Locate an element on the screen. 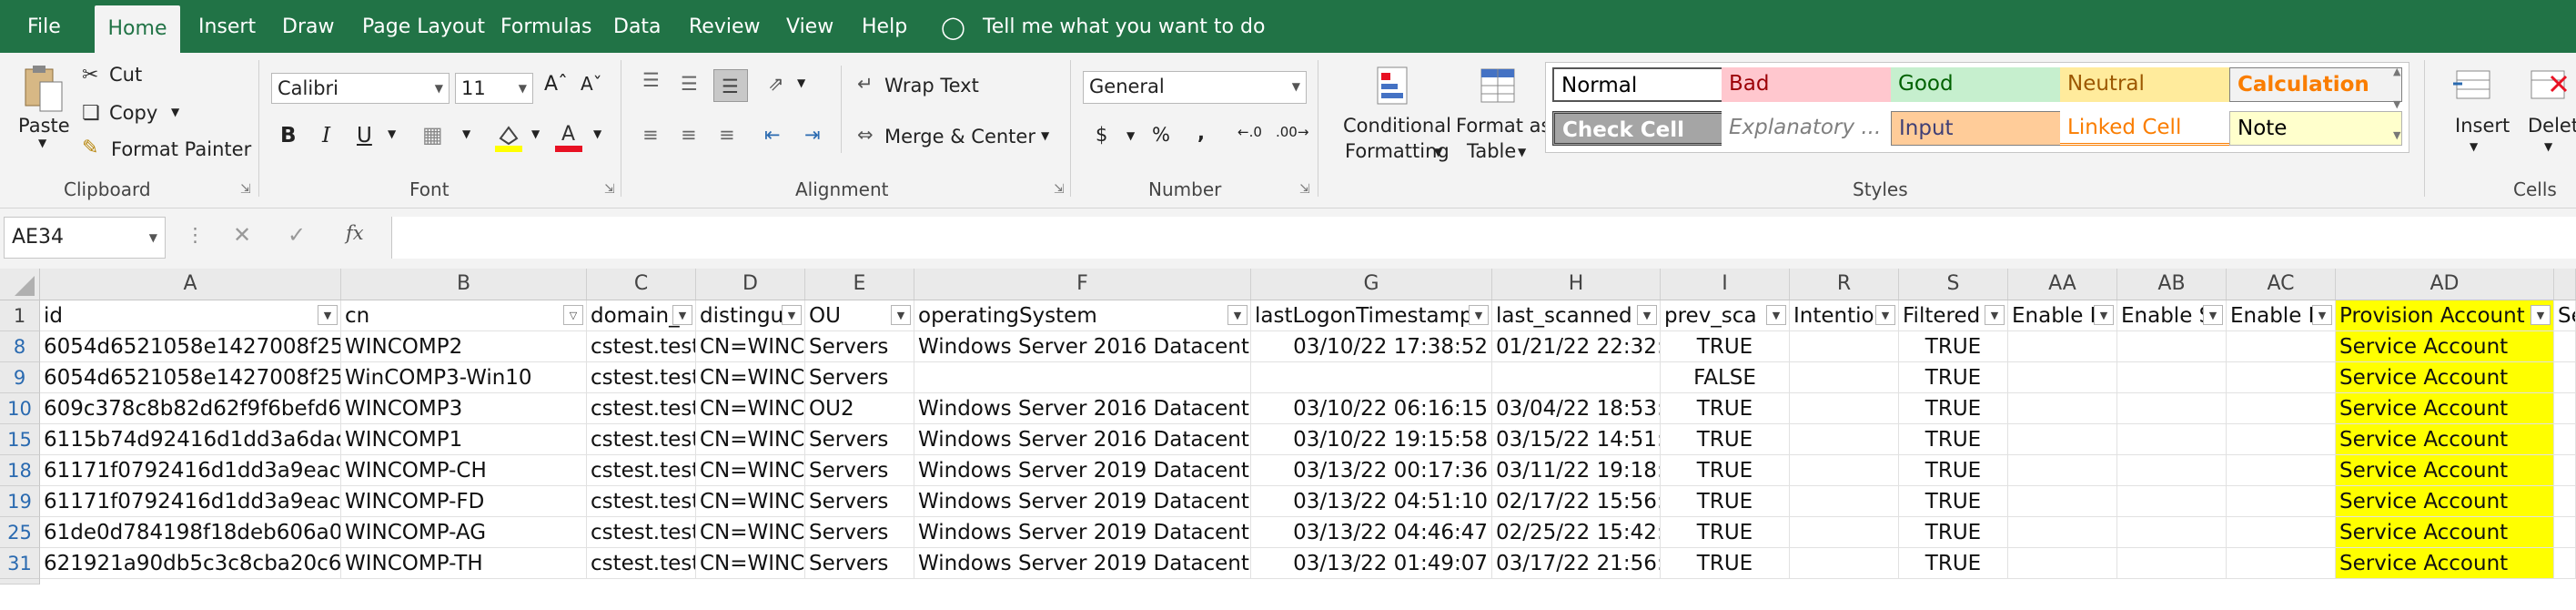 The height and width of the screenshot is (610, 2576). align-left-icon: ≡ is located at coordinates (650, 135).